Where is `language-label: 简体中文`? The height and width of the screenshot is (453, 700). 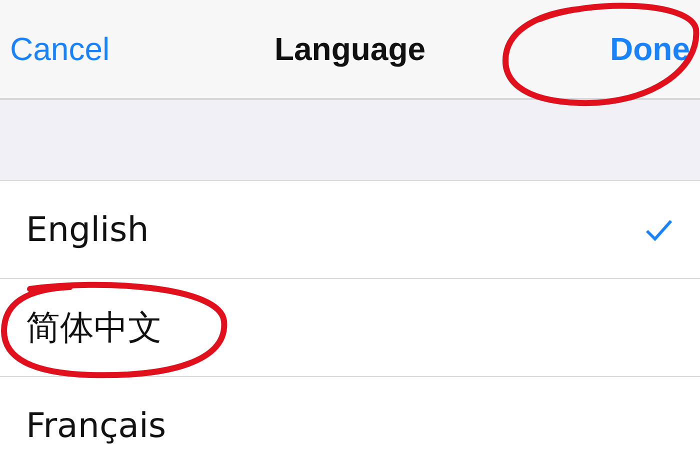 language-label: 简体中文 is located at coordinates (94, 328).